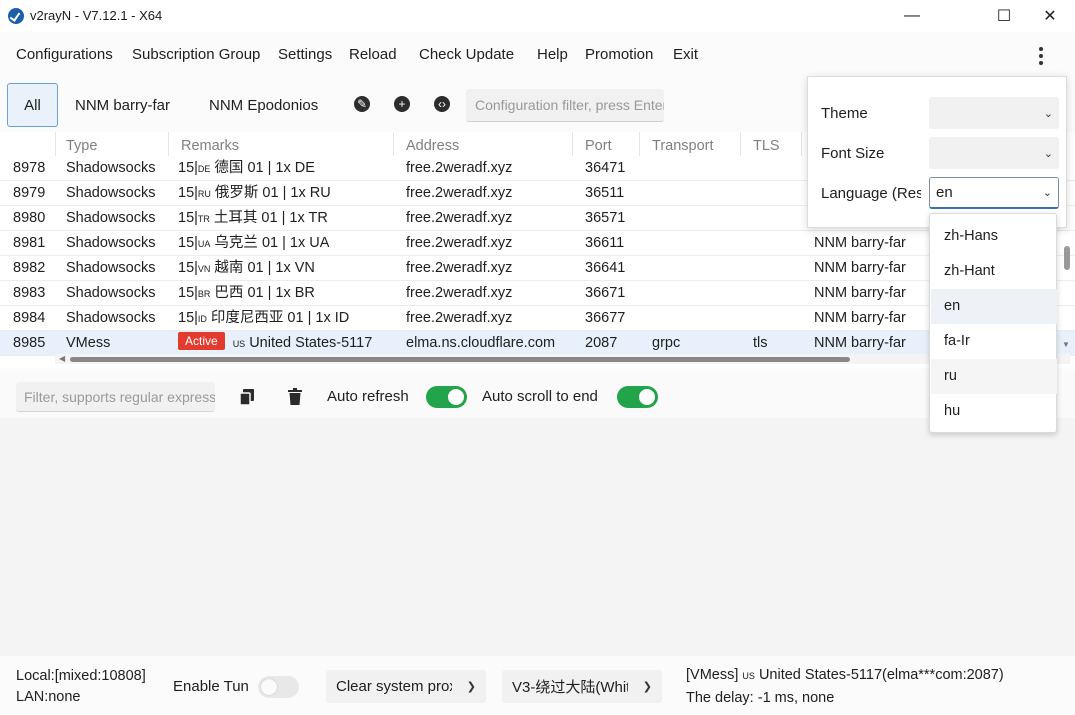 Image resolution: width=1075 pixels, height=715 pixels. I want to click on copy-icon, so click(246, 397).